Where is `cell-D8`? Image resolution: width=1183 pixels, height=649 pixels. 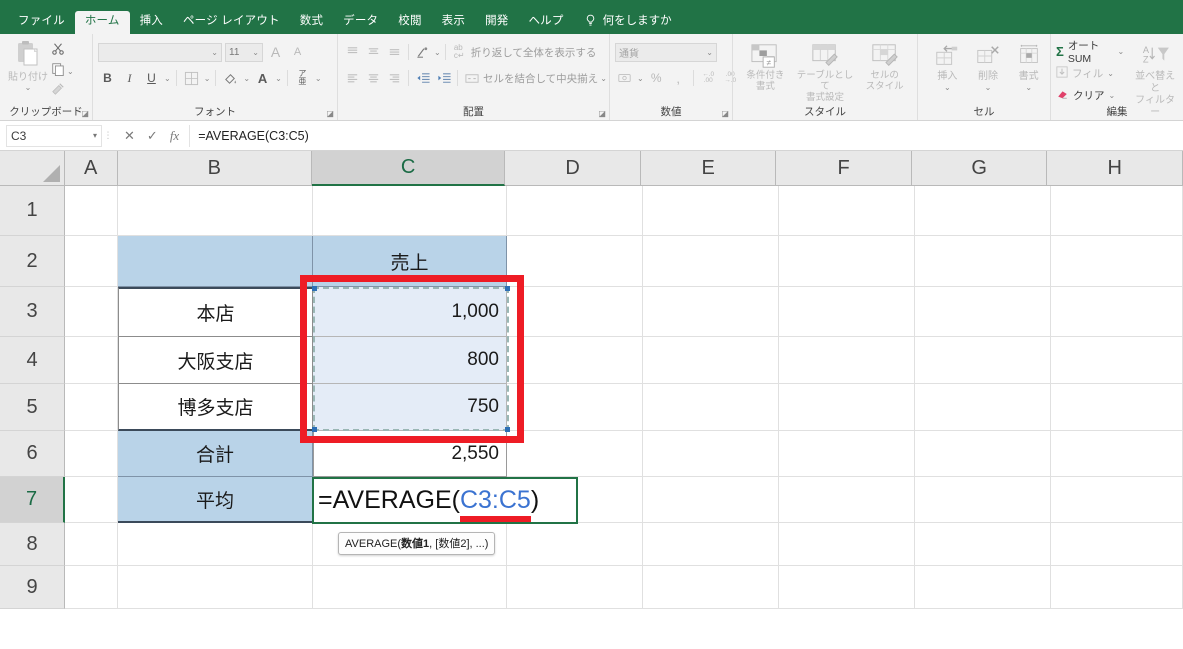 cell-D8 is located at coordinates (575, 544).